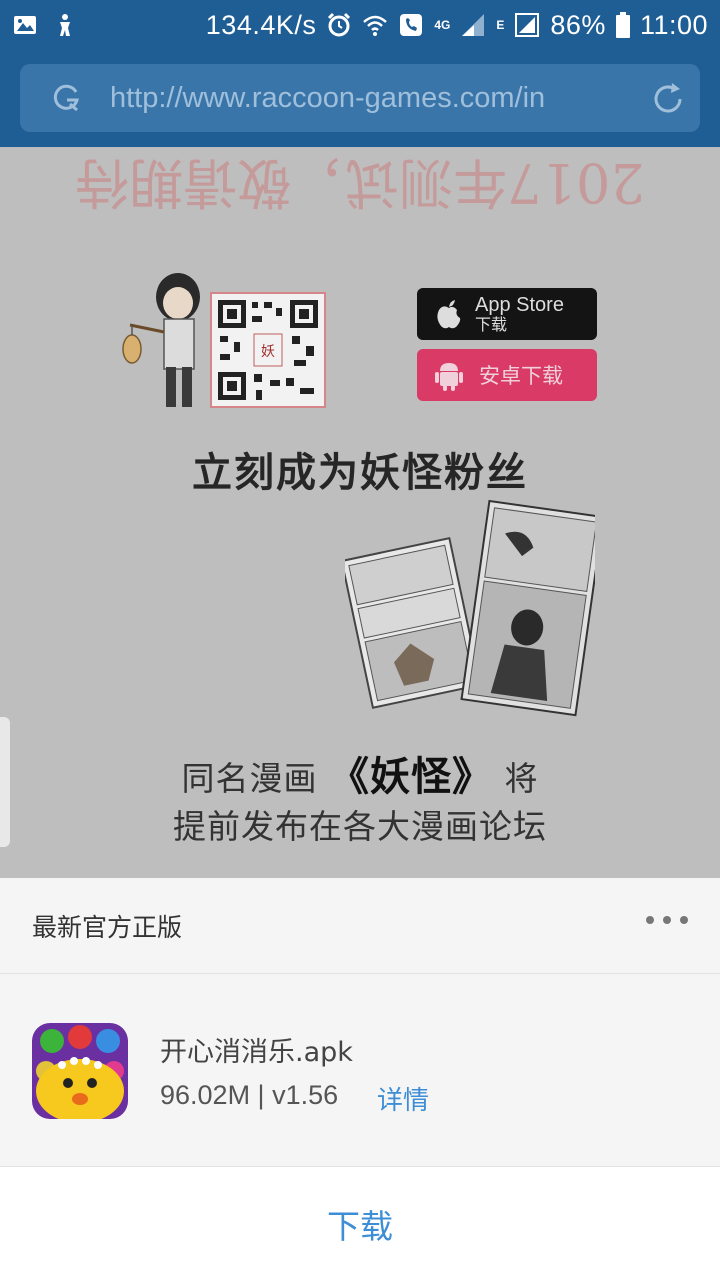  I want to click on battery-percent: 86%, so click(578, 24).